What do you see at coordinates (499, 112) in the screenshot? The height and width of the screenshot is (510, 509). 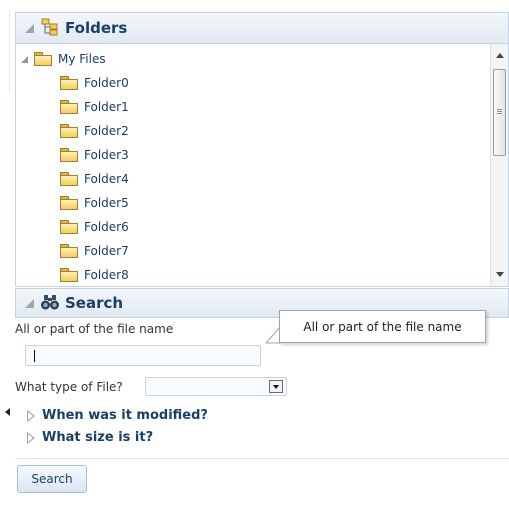 I see `scroll-thumb` at bounding box center [499, 112].